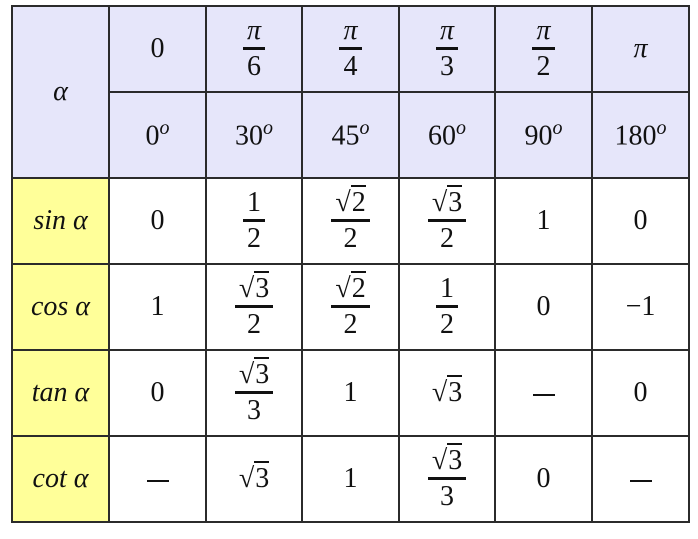 The width and height of the screenshot is (698, 539). Describe the element at coordinates (350, 135) in the screenshot. I see `degree-header: 45o` at that location.